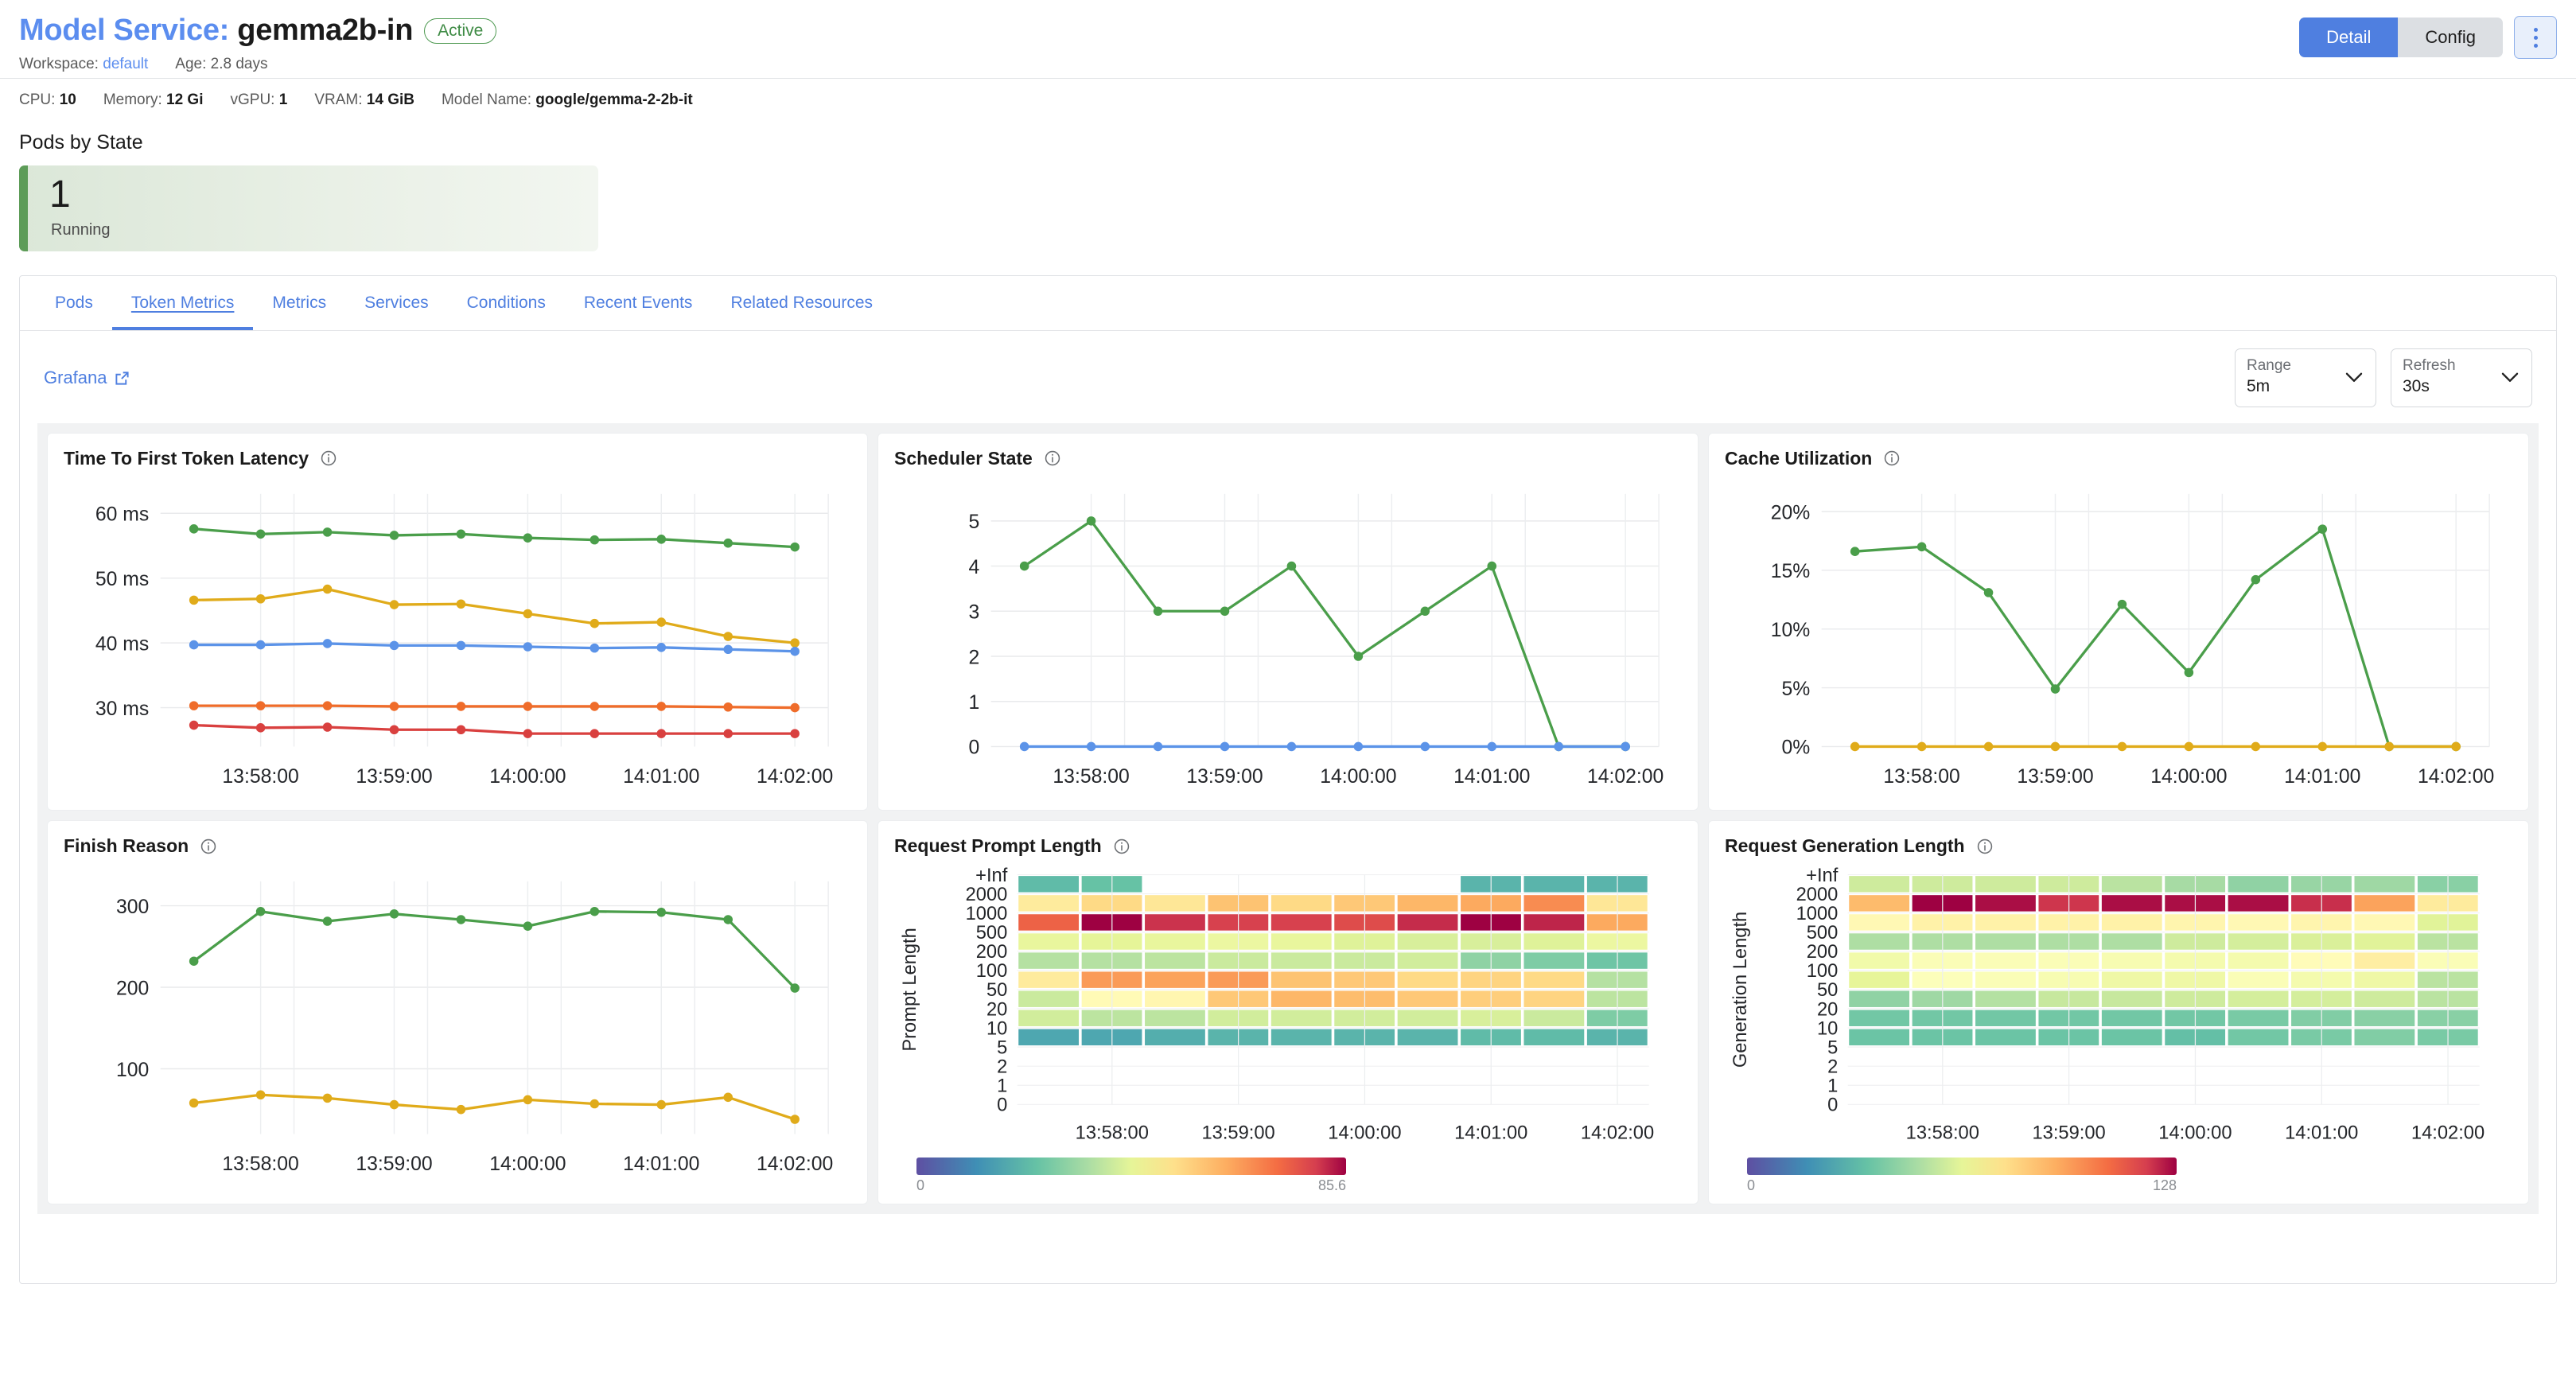 The height and width of the screenshot is (1389, 2576). What do you see at coordinates (397, 303) in the screenshot?
I see `tab-services: Services` at bounding box center [397, 303].